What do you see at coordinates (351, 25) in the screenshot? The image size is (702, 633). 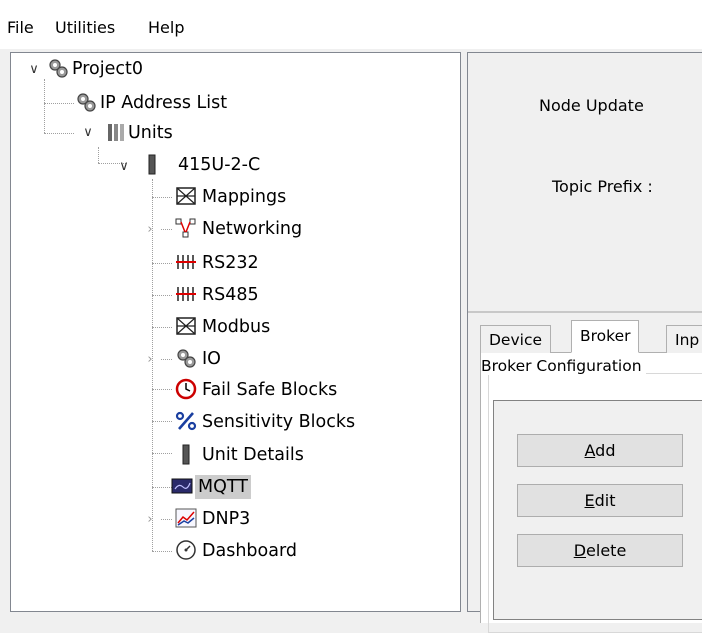 I see `menu-bar: File Utilities Help` at bounding box center [351, 25].